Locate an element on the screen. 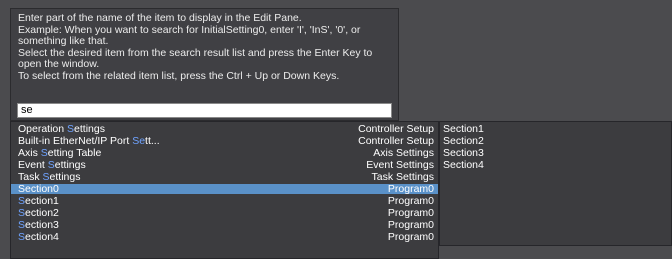 This screenshot has width=672, height=259. related-item: Section4 is located at coordinates (463, 165).